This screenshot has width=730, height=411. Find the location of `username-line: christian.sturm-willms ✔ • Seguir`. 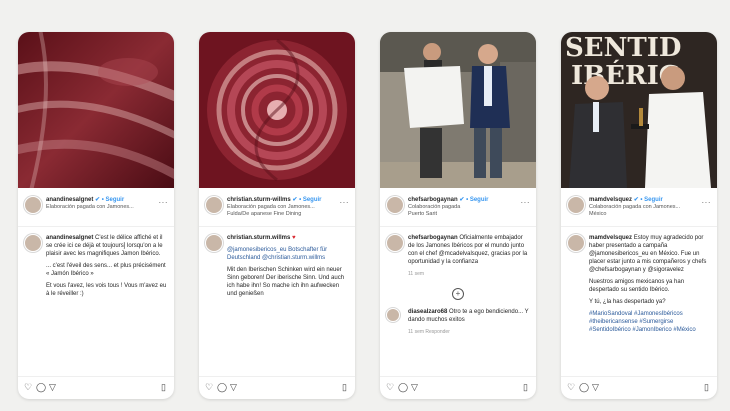

username-line: christian.sturm-willms ✔ • Seguir is located at coordinates (274, 199).